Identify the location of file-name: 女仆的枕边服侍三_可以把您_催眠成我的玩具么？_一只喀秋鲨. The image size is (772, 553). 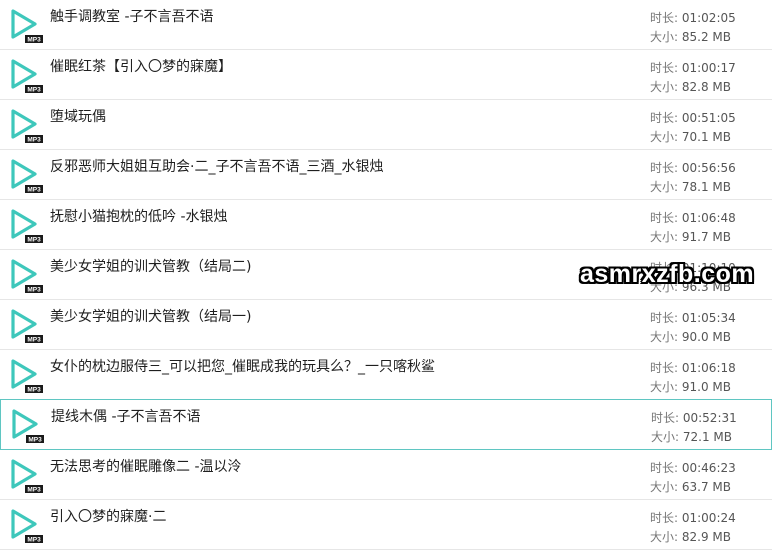
(242, 367).